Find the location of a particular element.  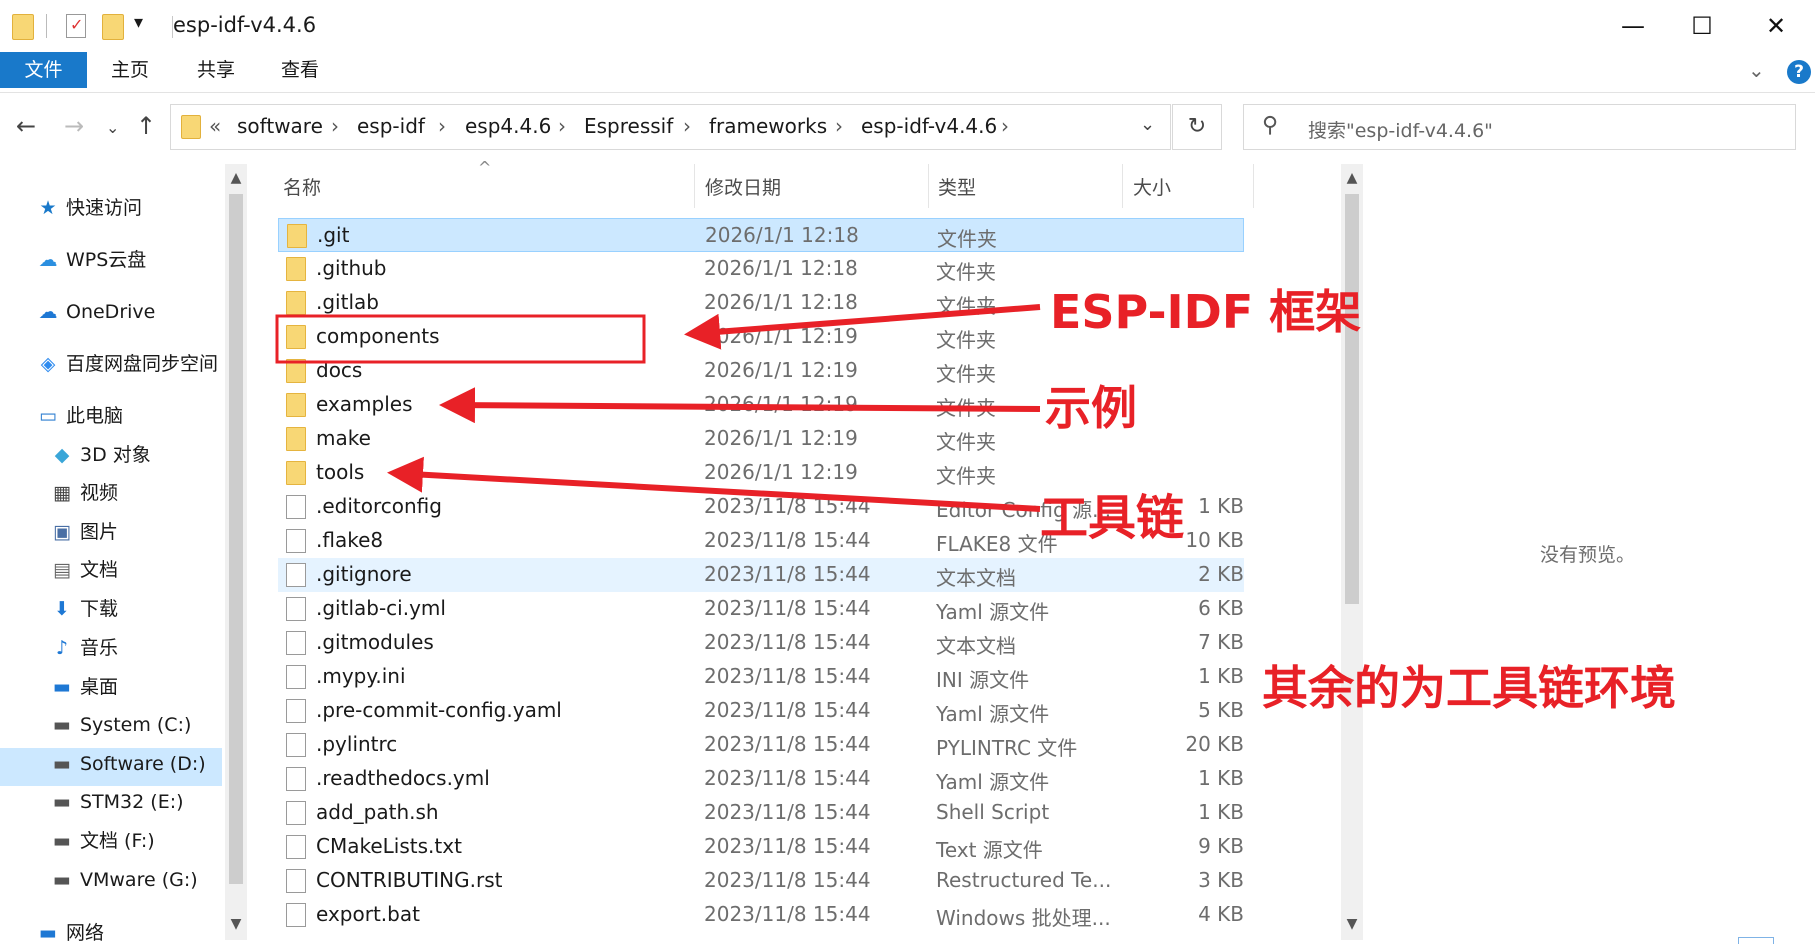

annotation-rest: 其余的为工具链环境 is located at coordinates (1469, 688).